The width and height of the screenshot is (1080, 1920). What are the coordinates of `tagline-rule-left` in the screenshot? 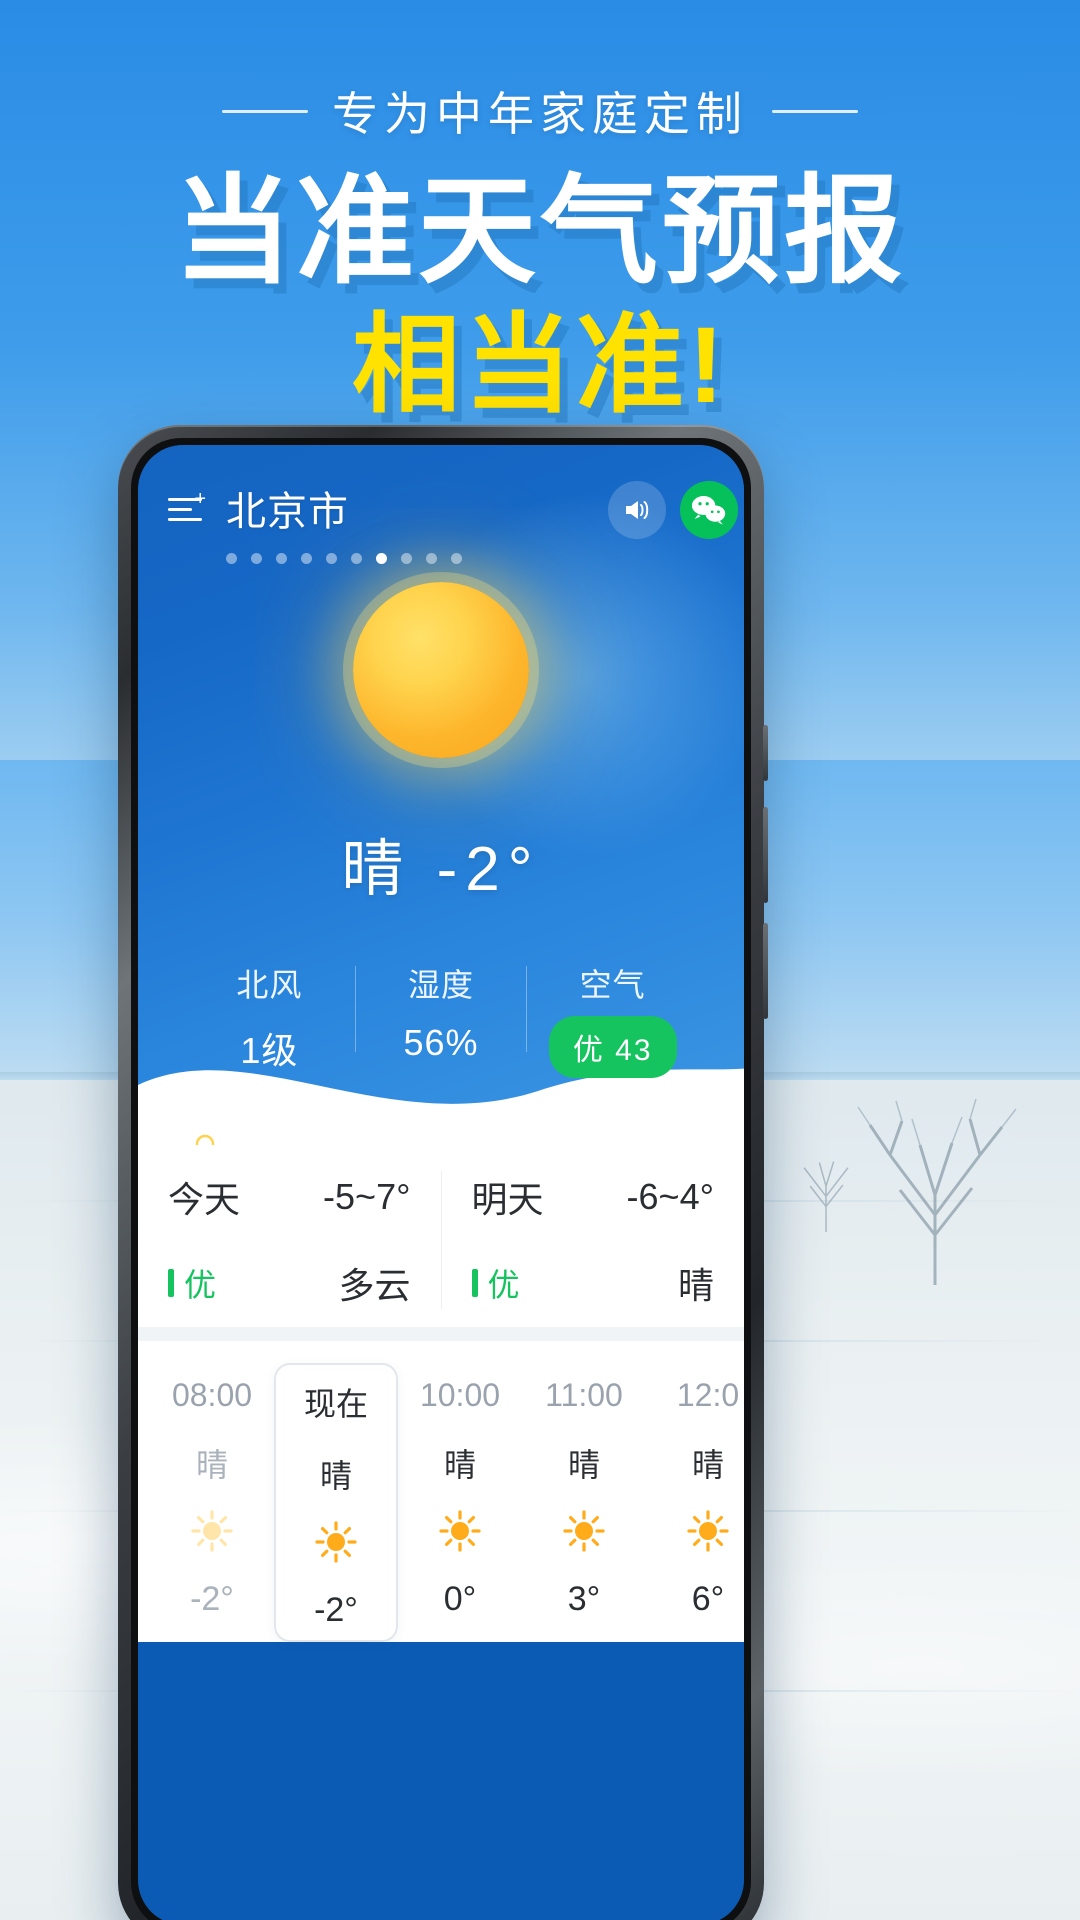 It's located at (265, 111).